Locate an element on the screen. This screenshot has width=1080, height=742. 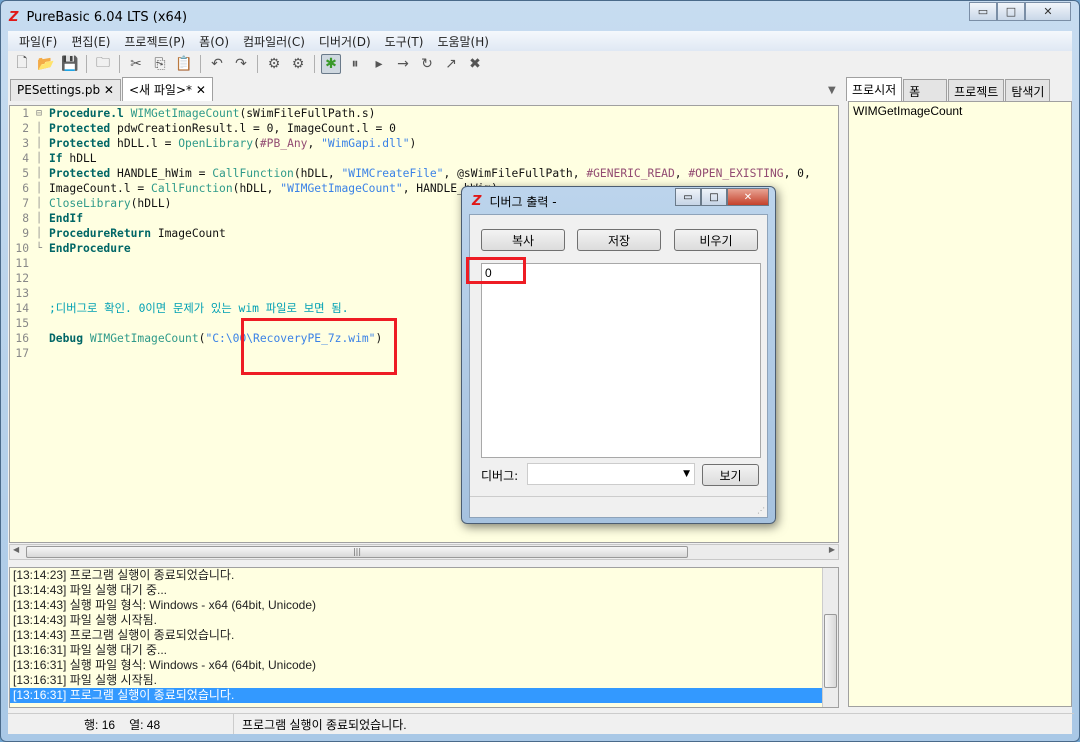
line-number: 2 is located at coordinates (25, 128).